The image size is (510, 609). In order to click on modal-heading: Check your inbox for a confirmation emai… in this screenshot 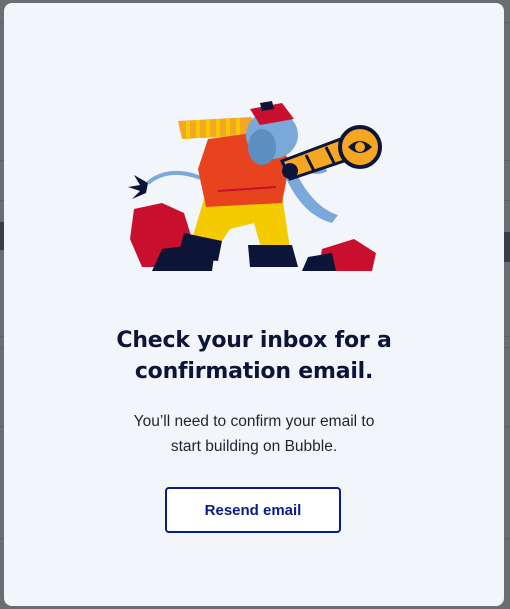, I will do `click(254, 356)`.